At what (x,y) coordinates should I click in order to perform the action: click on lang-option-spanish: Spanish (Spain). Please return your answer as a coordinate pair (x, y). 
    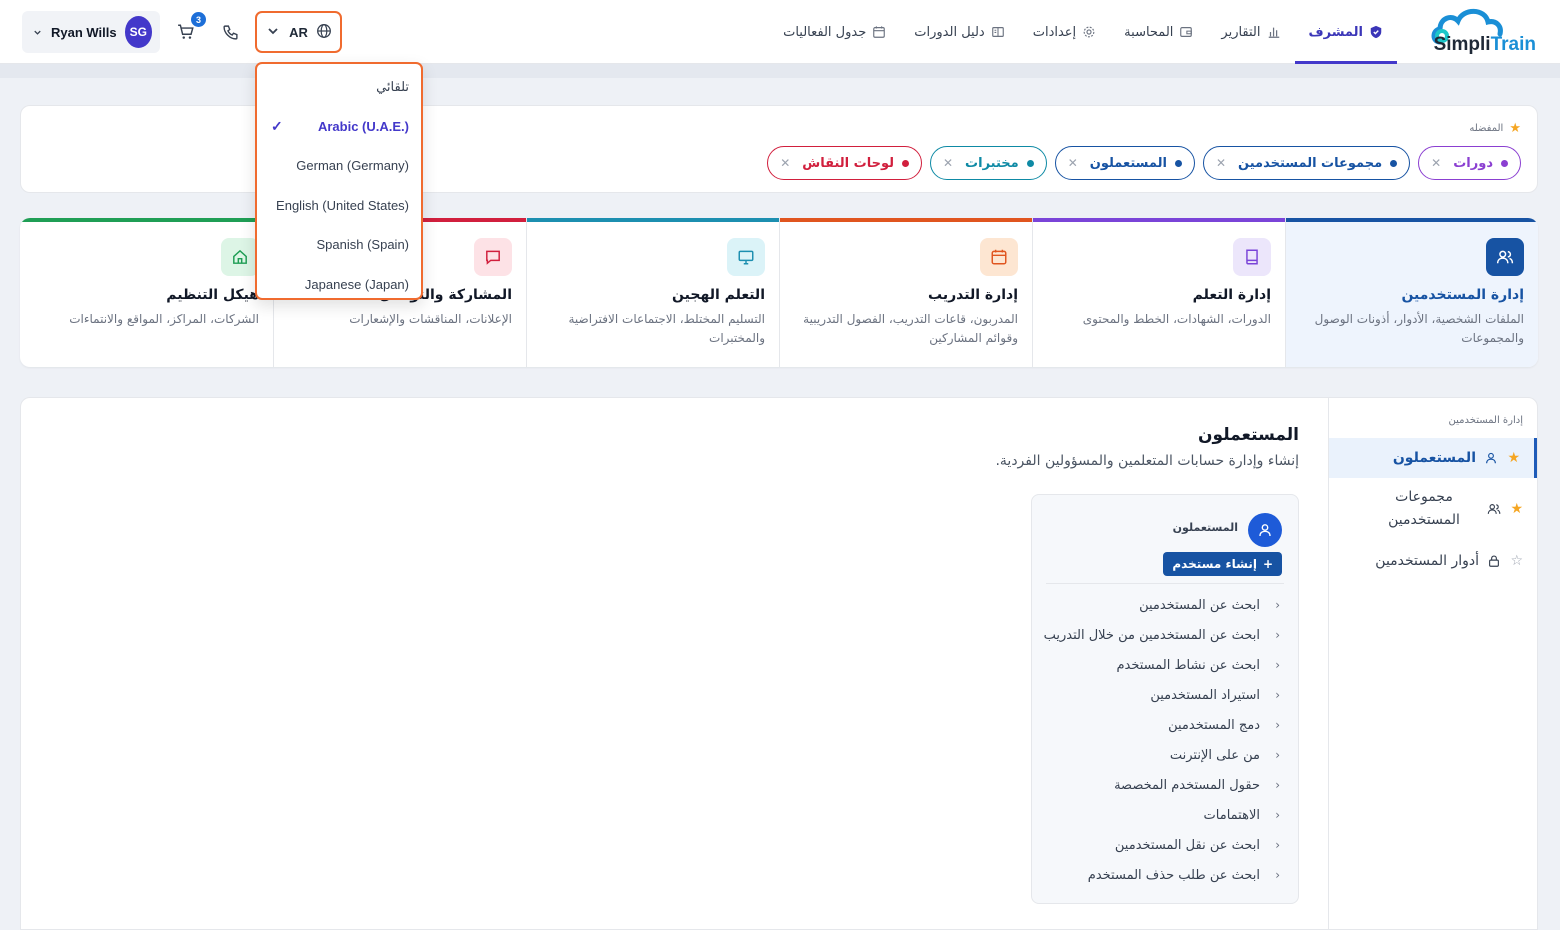
    Looking at the image, I should click on (339, 245).